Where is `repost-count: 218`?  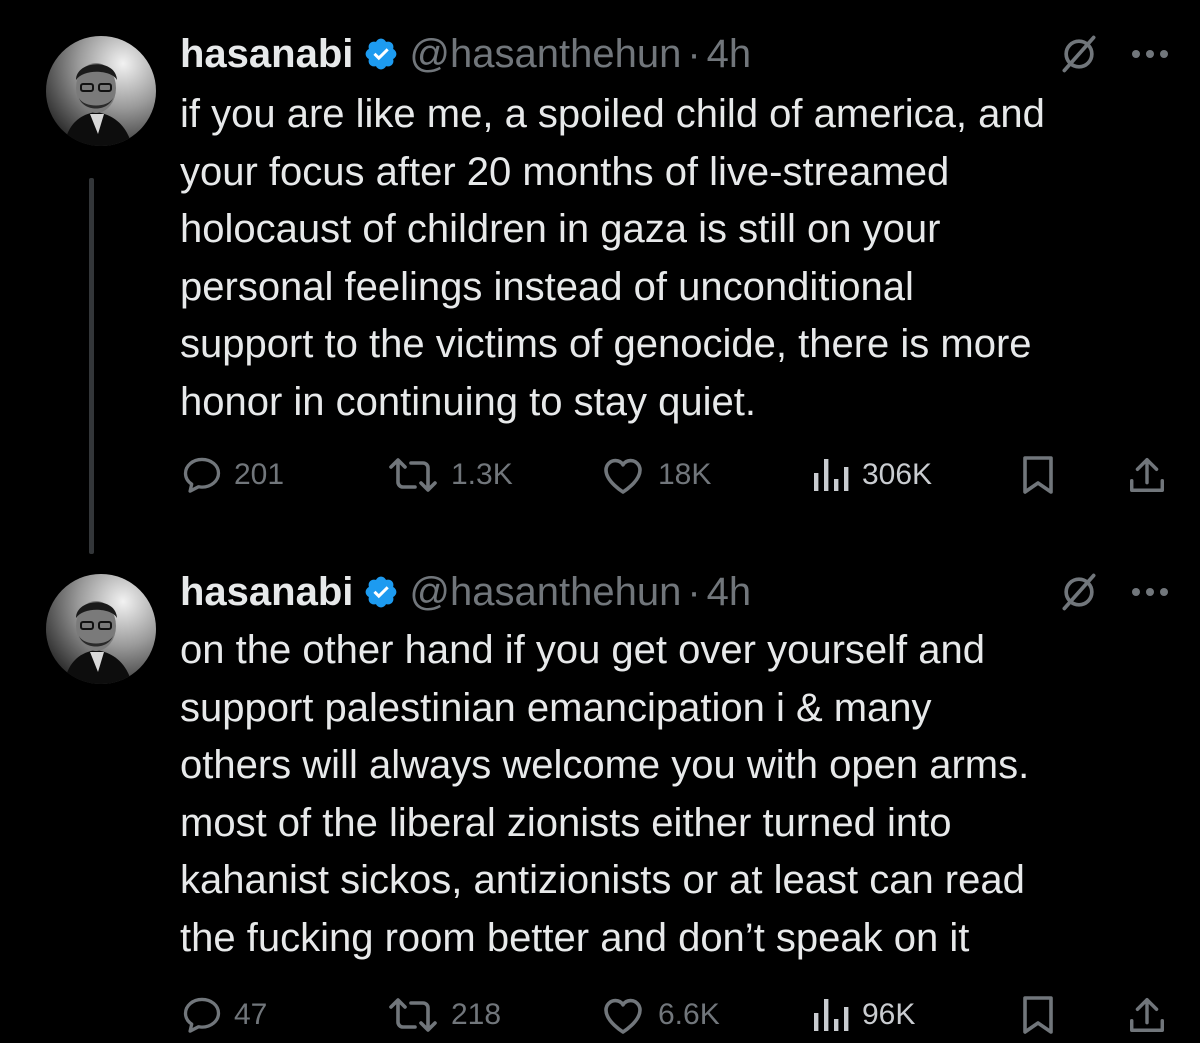
repost-count: 218 is located at coordinates (476, 1014).